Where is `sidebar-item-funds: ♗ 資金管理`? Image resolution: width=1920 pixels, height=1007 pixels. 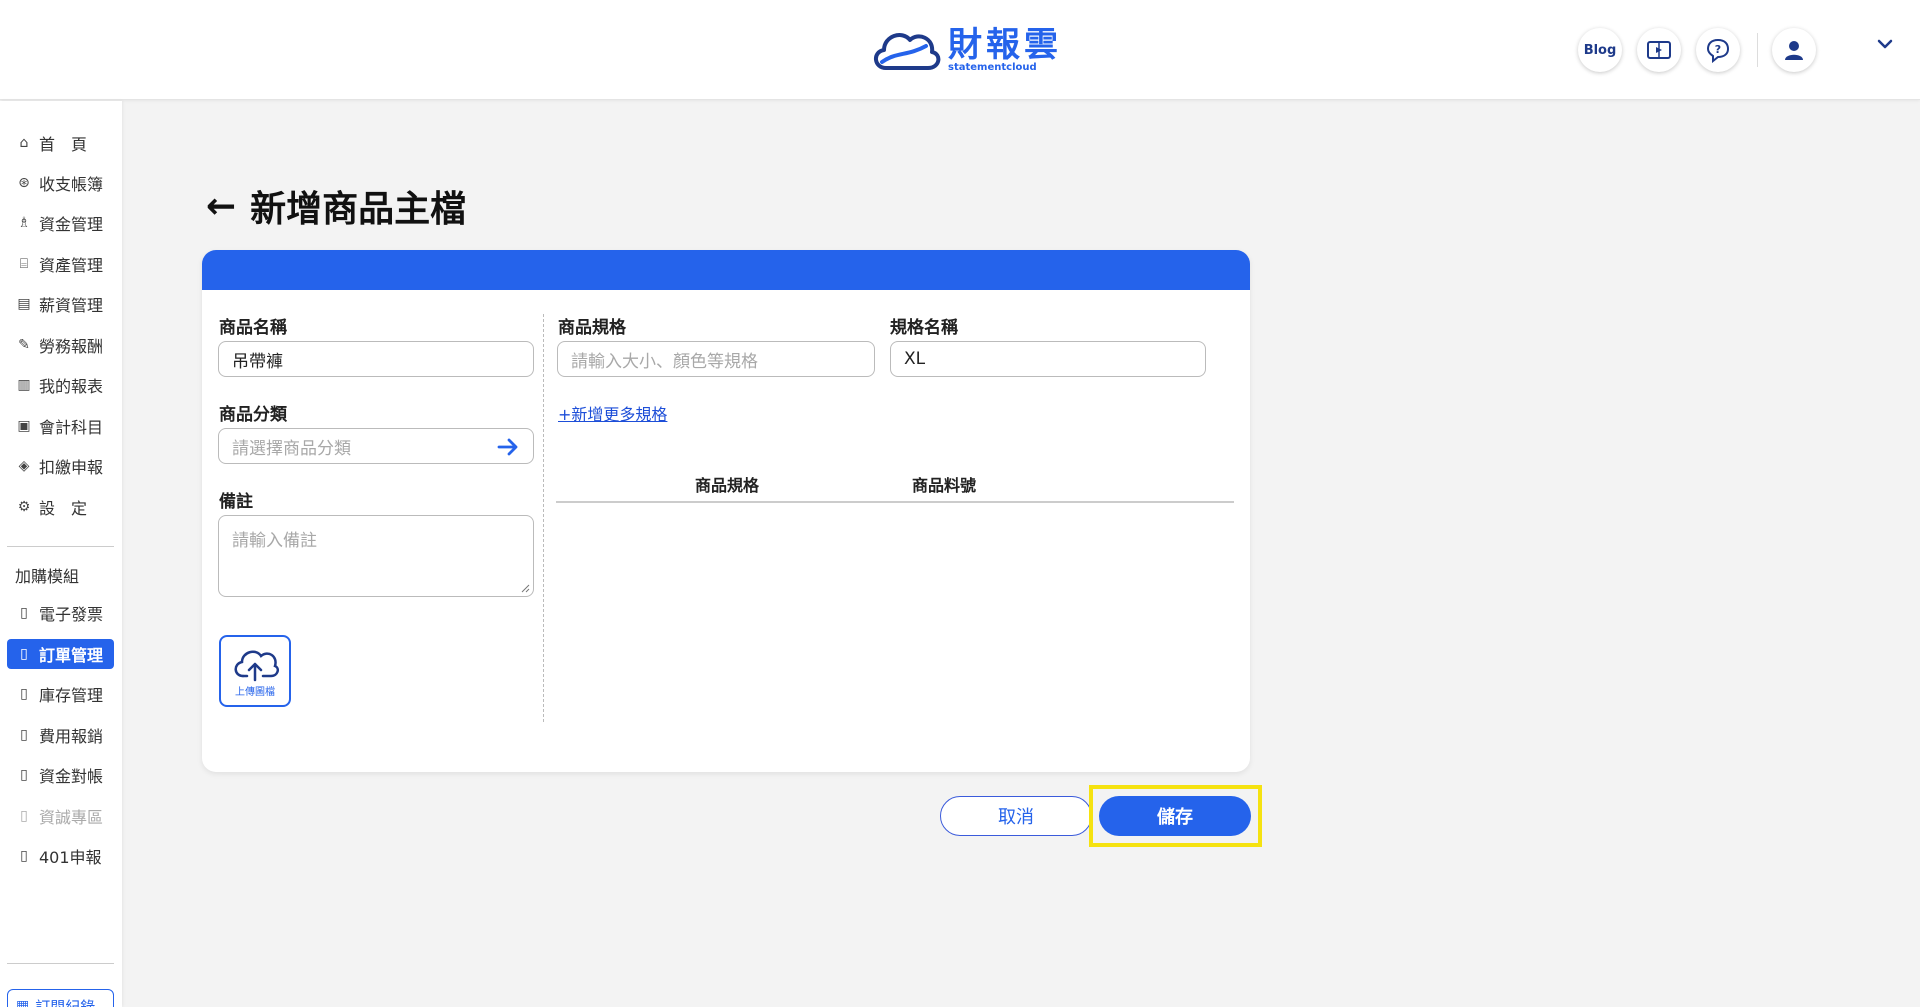 sidebar-item-funds: ♗ 資金管理 is located at coordinates (60, 223).